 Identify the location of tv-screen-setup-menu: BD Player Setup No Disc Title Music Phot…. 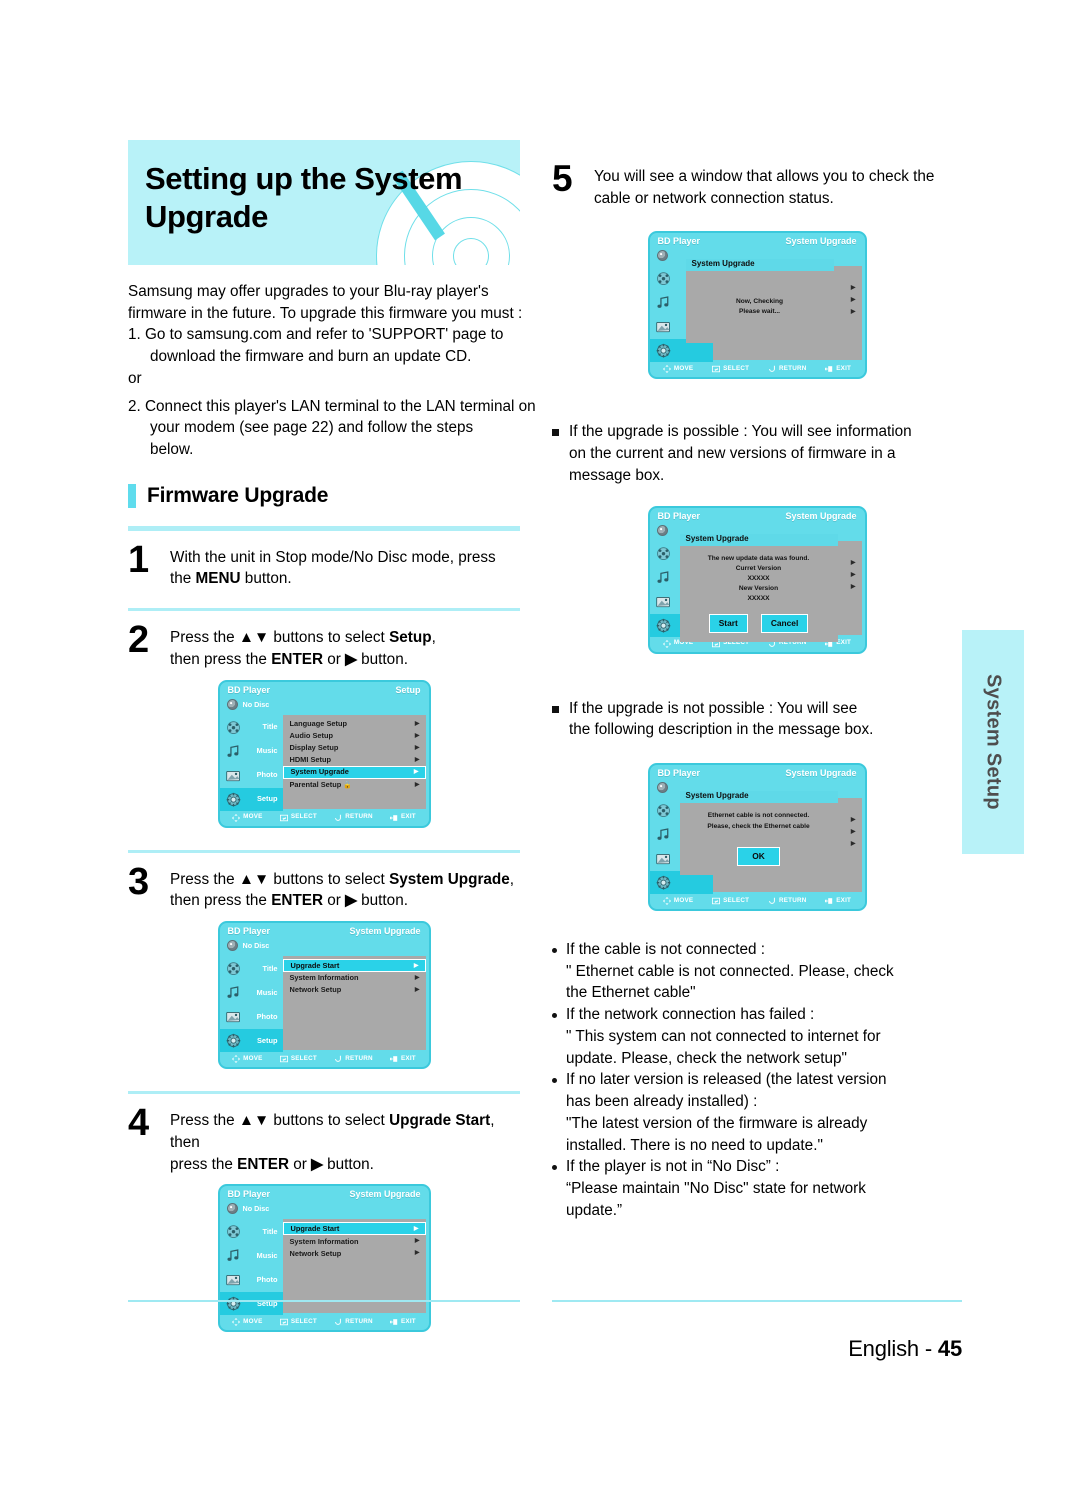
(324, 753).